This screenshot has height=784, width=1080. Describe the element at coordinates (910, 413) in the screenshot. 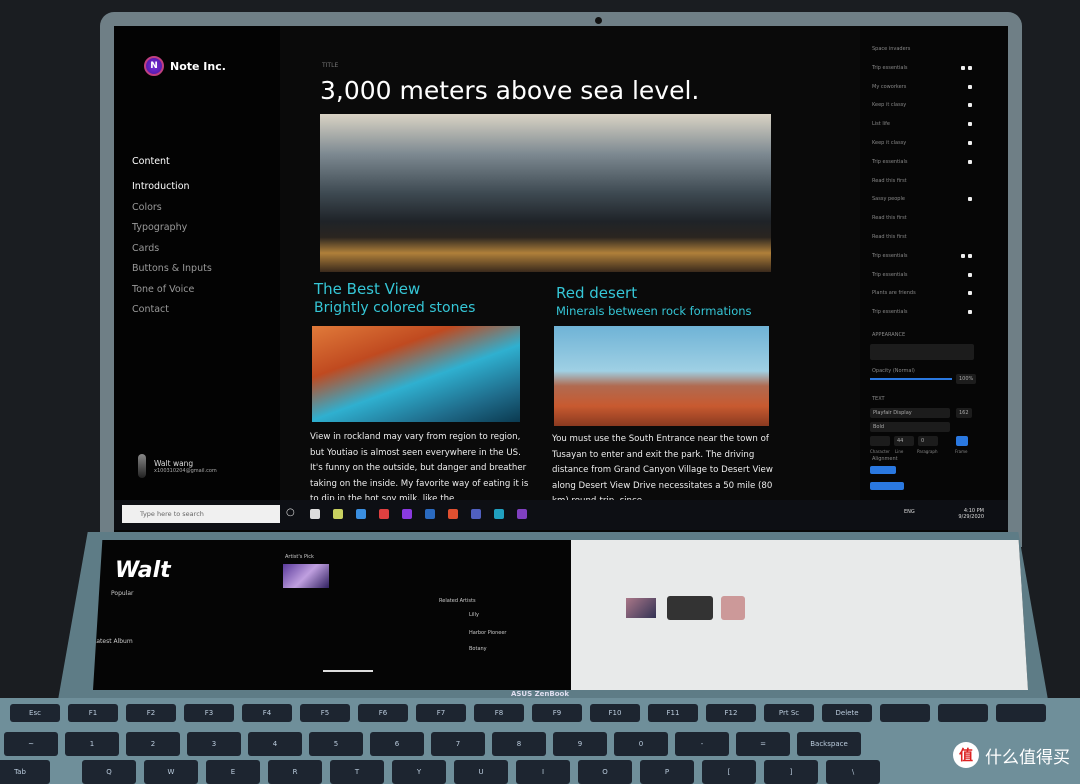

I see `font-select: Playfair Display` at that location.